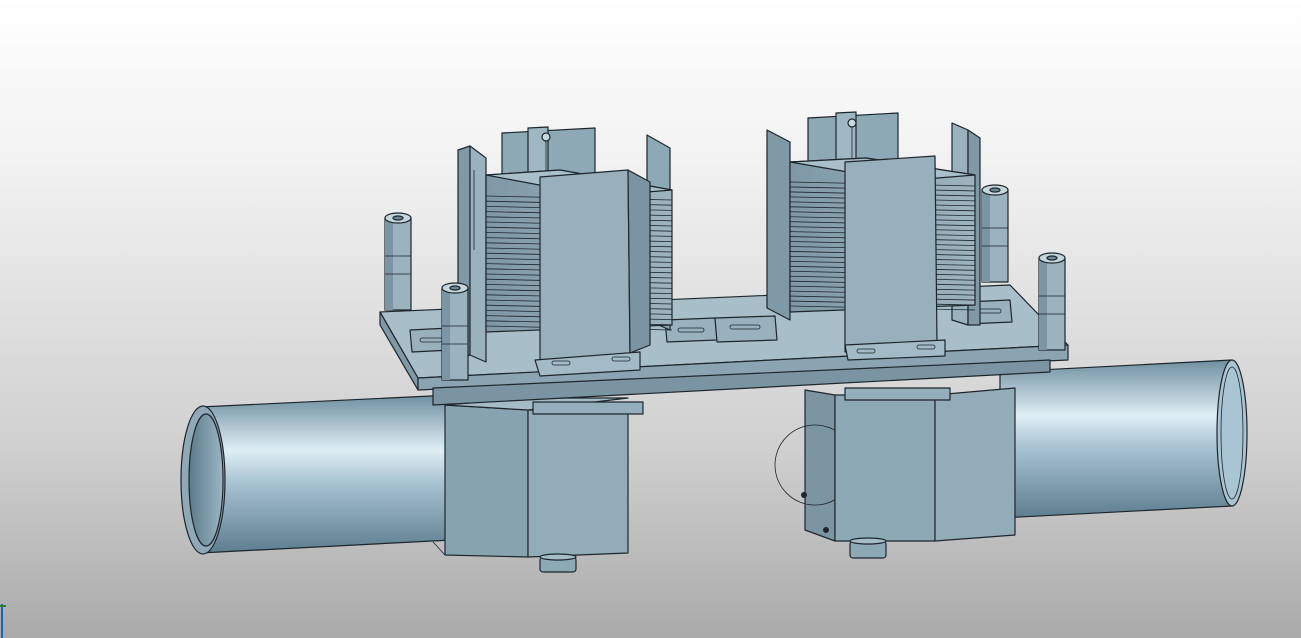 The image size is (1301, 638). What do you see at coordinates (895, 473) in the screenshot?
I see `right-fan-block` at bounding box center [895, 473].